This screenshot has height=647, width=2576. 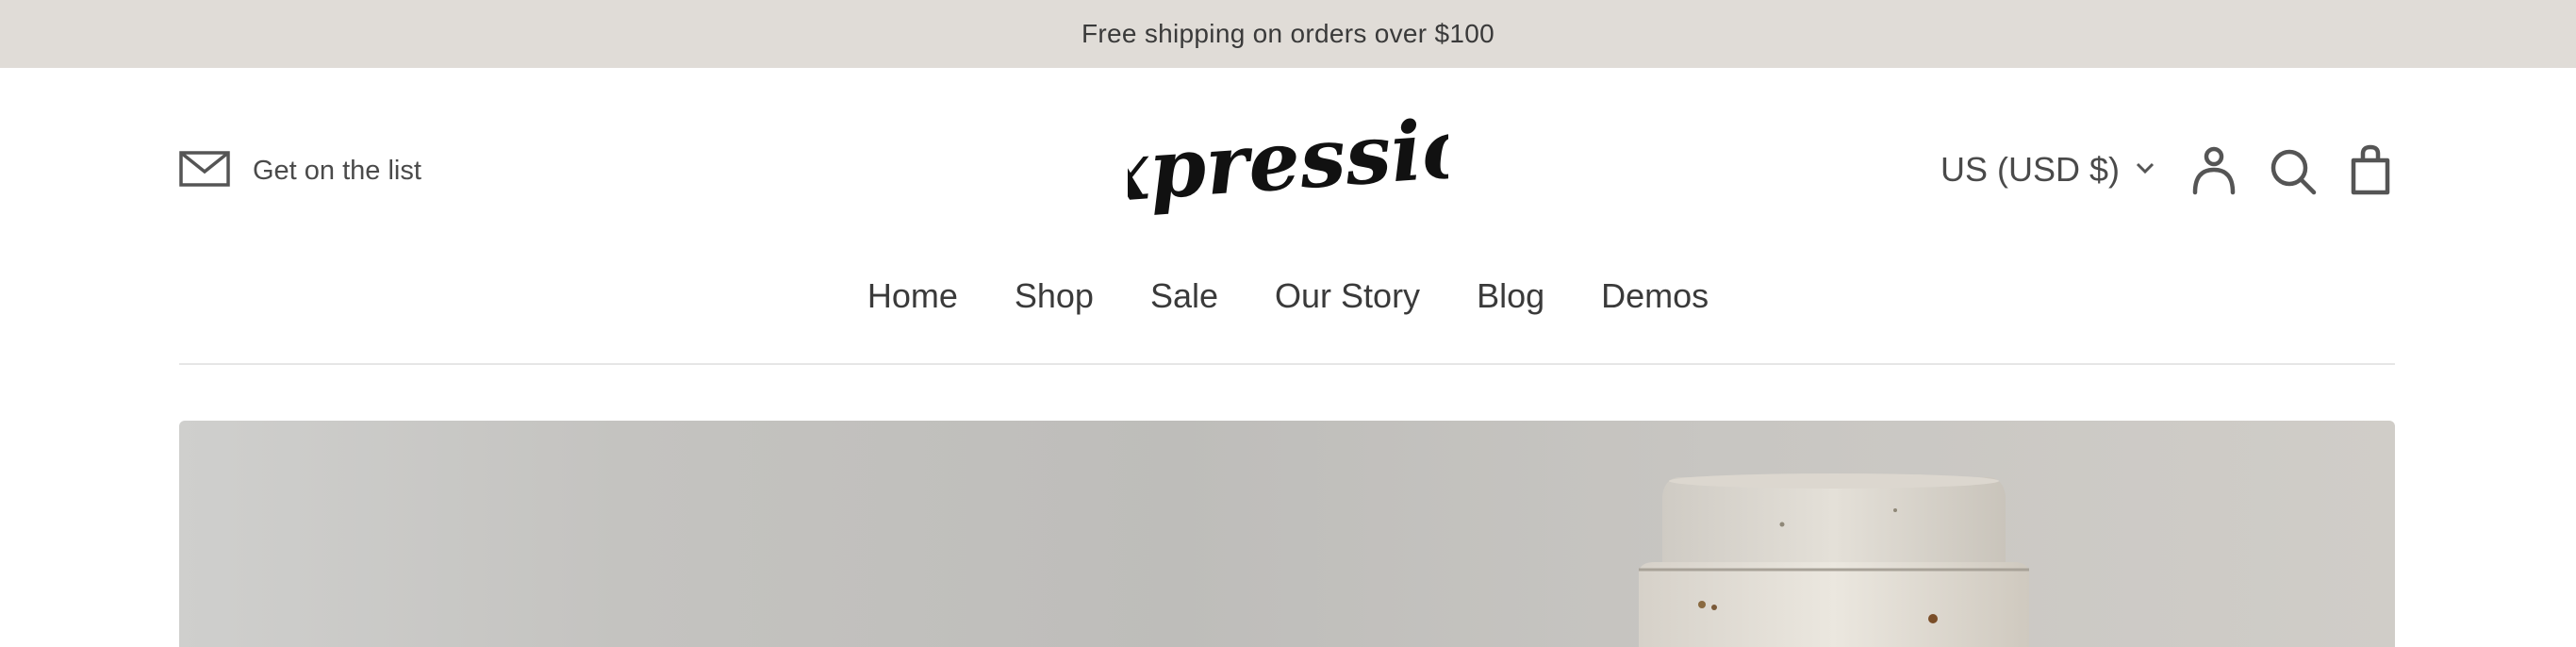 I want to click on account-button, so click(x=2214, y=169).